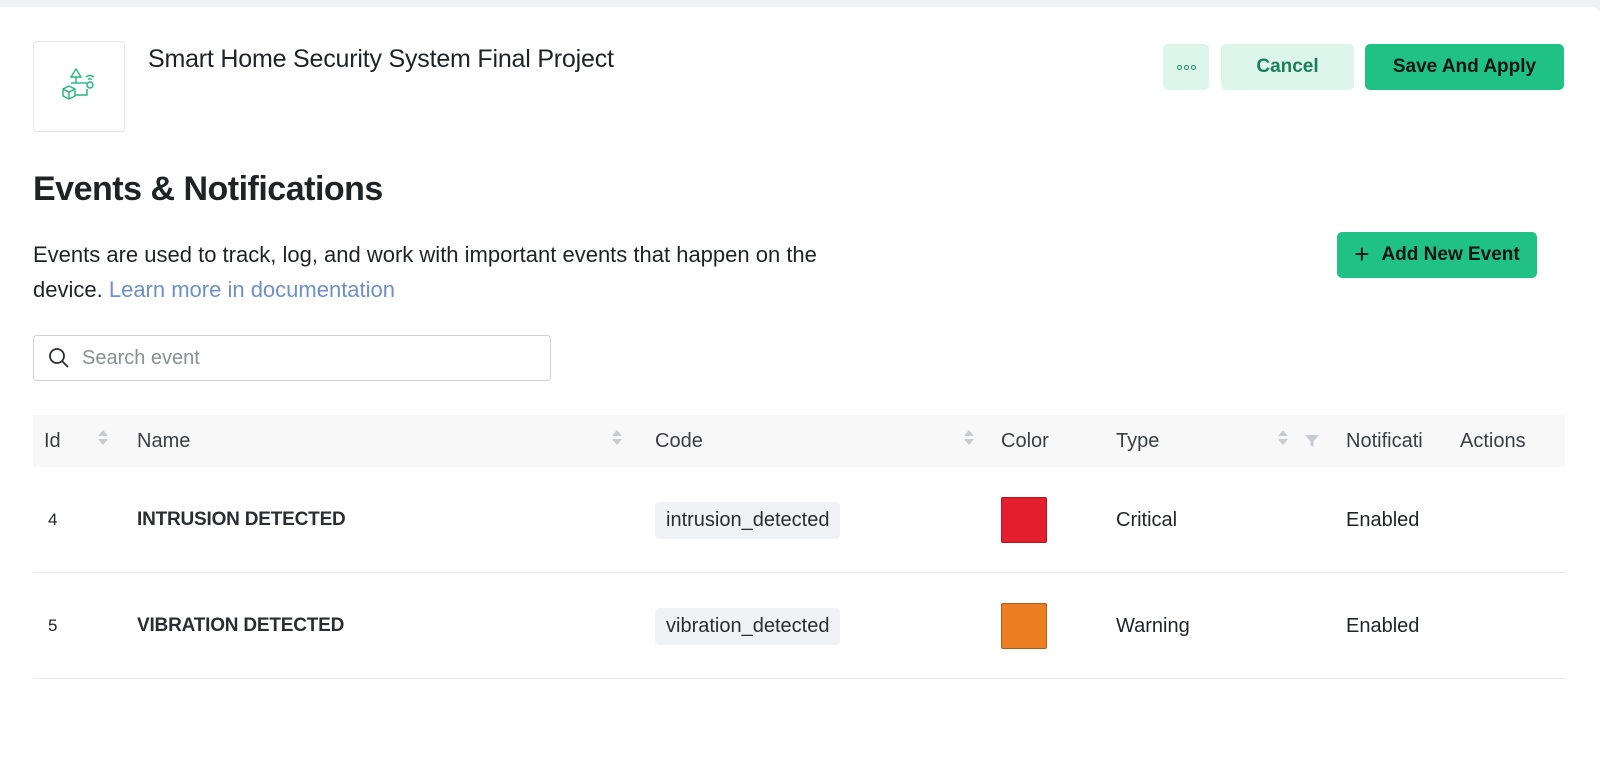 This screenshot has height=784, width=1600. What do you see at coordinates (1025, 440) in the screenshot?
I see `column-header-color: Color` at bounding box center [1025, 440].